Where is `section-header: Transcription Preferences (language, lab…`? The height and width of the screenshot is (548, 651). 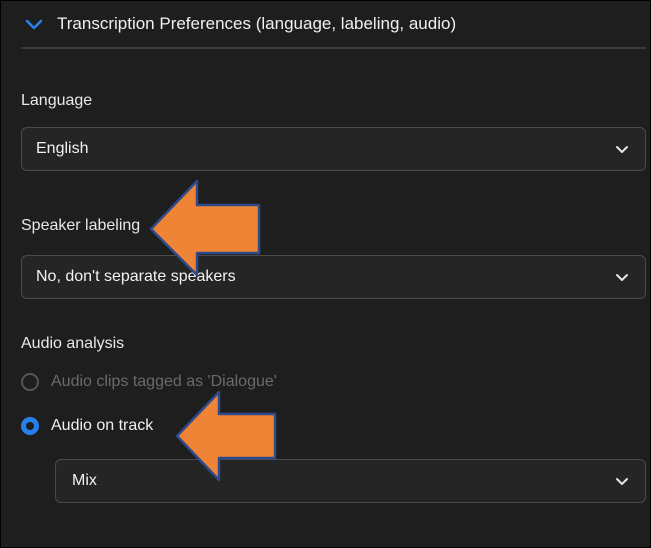 section-header: Transcription Preferences (language, lab… is located at coordinates (333, 25).